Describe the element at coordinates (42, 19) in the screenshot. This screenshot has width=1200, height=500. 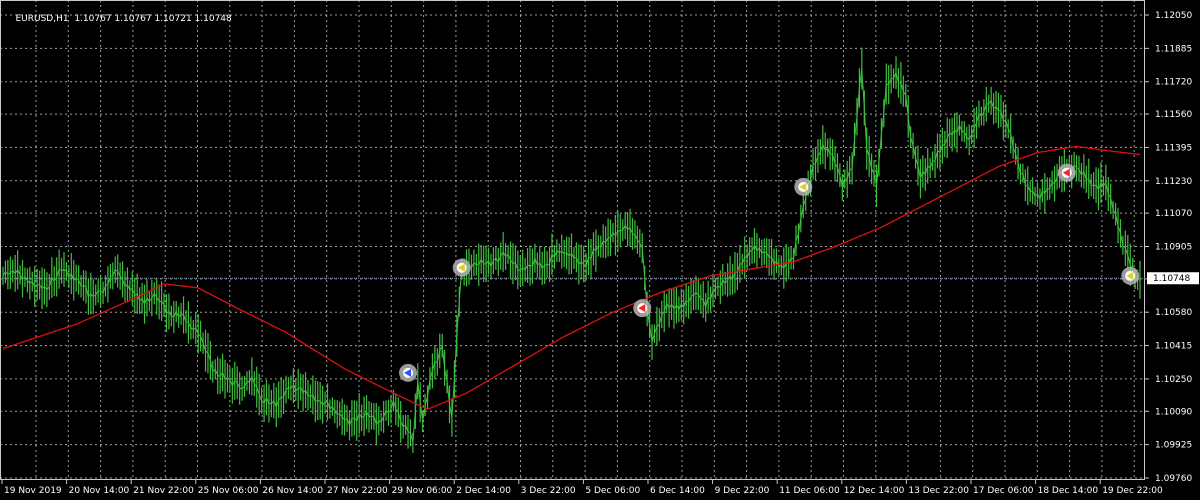
I see `symbol-label: EURUSD,H1` at that location.